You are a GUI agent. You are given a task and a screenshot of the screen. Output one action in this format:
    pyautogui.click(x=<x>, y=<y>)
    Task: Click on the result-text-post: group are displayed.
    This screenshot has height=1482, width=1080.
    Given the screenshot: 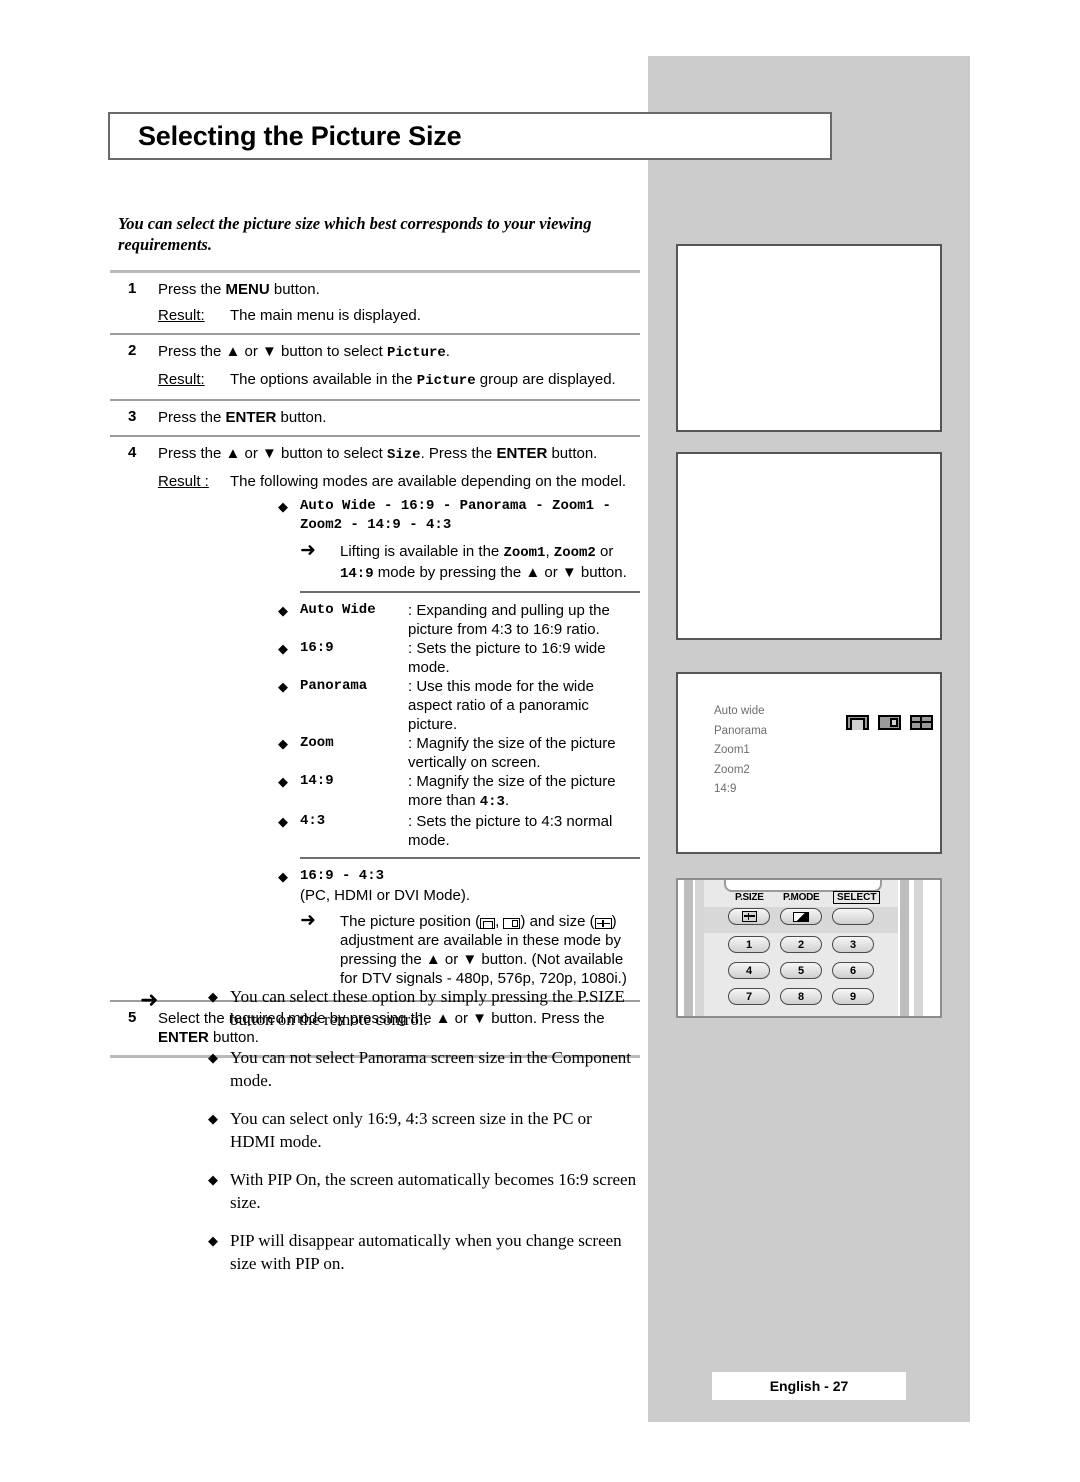 What is the action you would take?
    pyautogui.click(x=545, y=379)
    